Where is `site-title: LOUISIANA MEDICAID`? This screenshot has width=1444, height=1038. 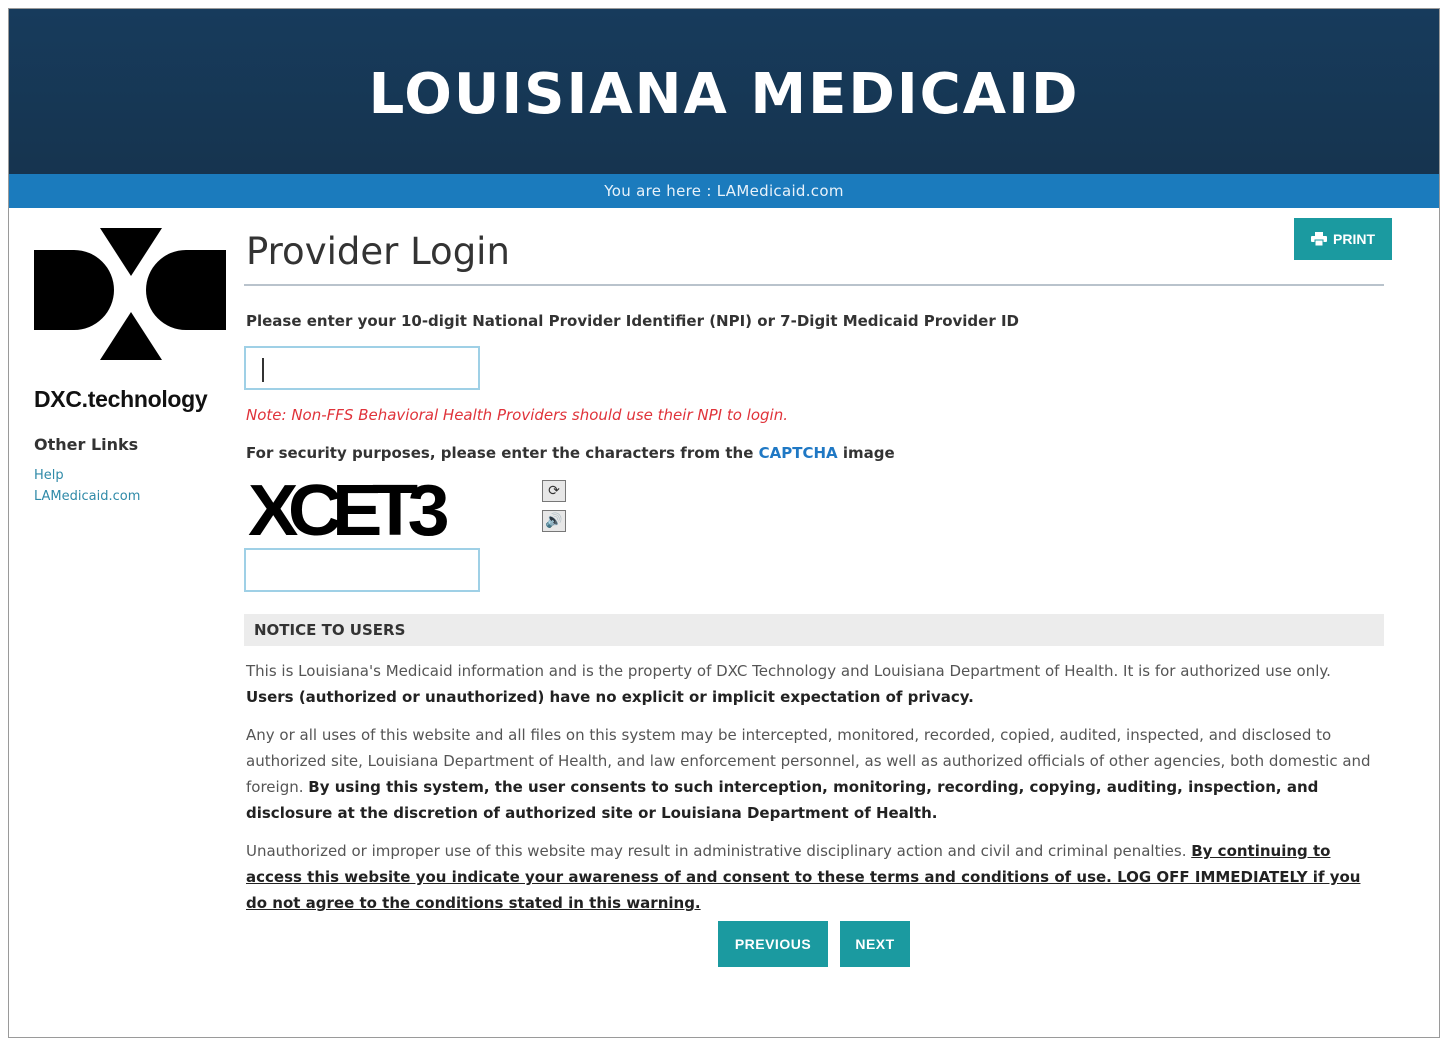 site-title: LOUISIANA MEDICAID is located at coordinates (724, 94).